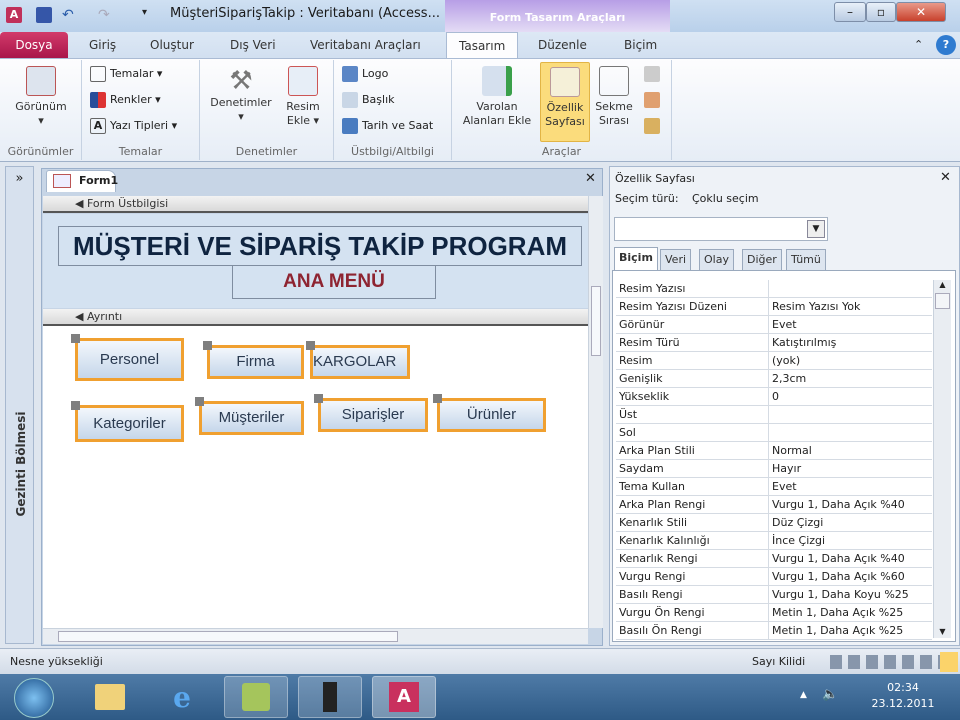 This screenshot has height=720, width=960. What do you see at coordinates (806, 259) in the screenshot?
I see `tab-tumu: Tümü` at bounding box center [806, 259].